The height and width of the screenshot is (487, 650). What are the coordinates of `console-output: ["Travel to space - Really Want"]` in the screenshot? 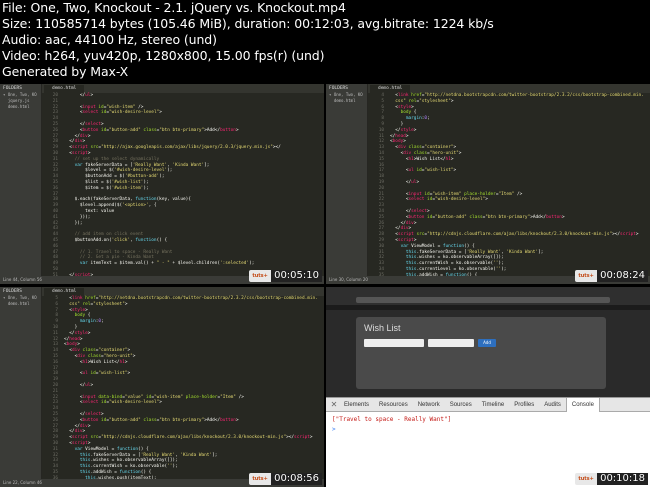 It's located at (392, 419).